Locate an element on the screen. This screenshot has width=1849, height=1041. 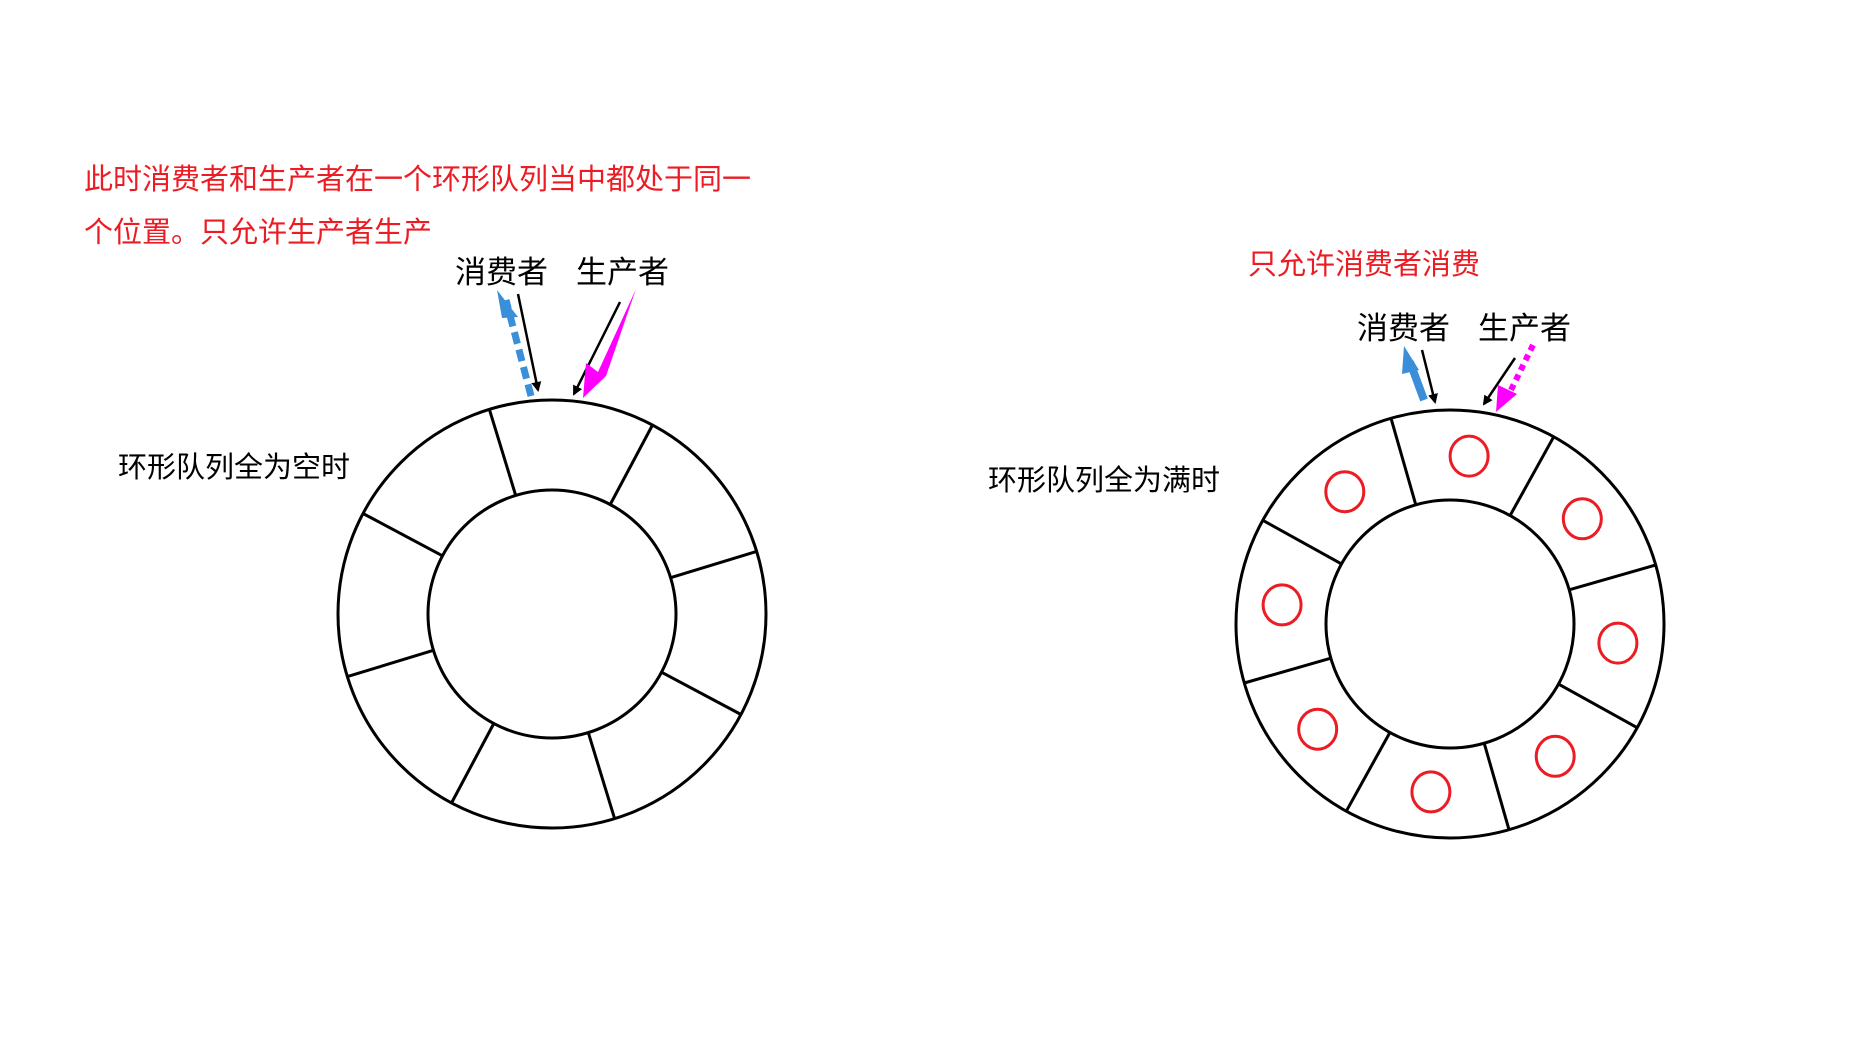
left-note-line-1: 此时消费者和生产者在一个环形队列当中都处于同一 is located at coordinates (418, 179).